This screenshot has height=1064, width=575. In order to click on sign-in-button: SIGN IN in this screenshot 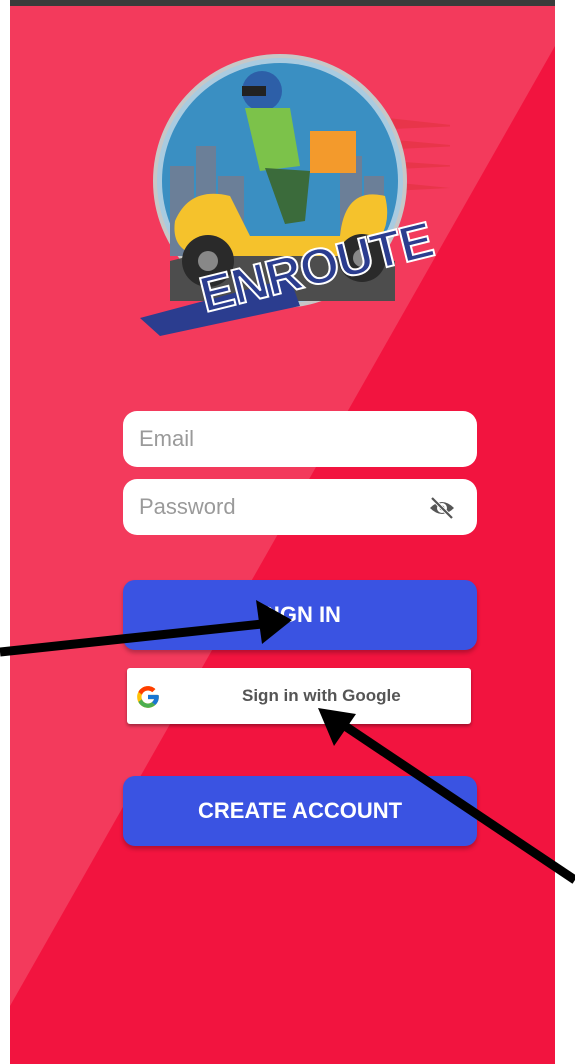, I will do `click(300, 615)`.